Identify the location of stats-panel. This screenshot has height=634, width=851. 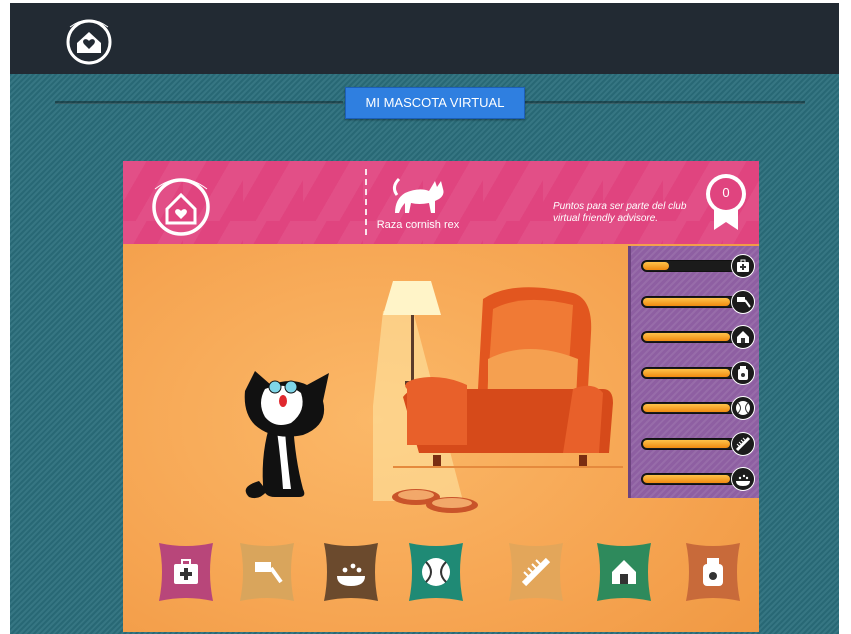
(693, 372).